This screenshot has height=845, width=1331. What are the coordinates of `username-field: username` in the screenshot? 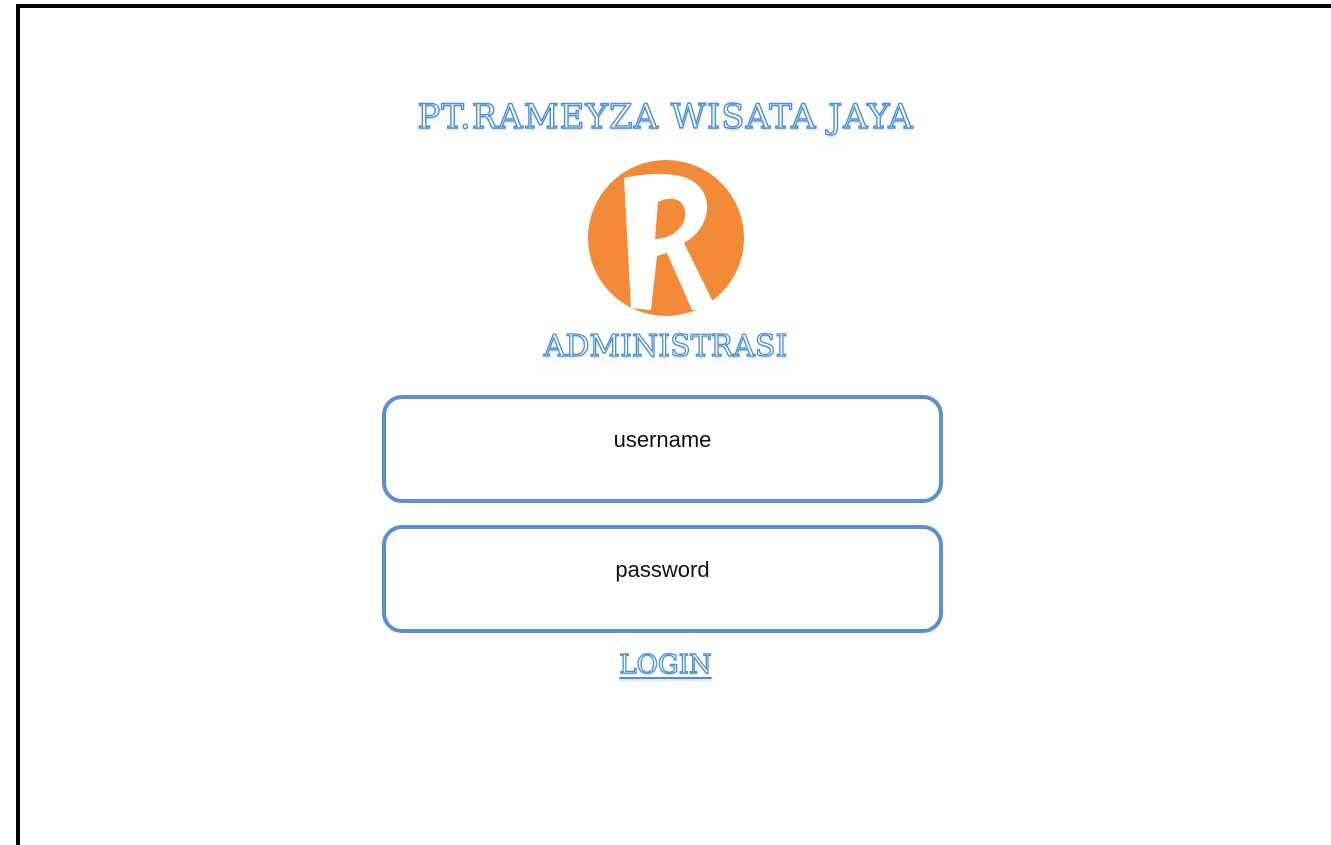 It's located at (662, 449).